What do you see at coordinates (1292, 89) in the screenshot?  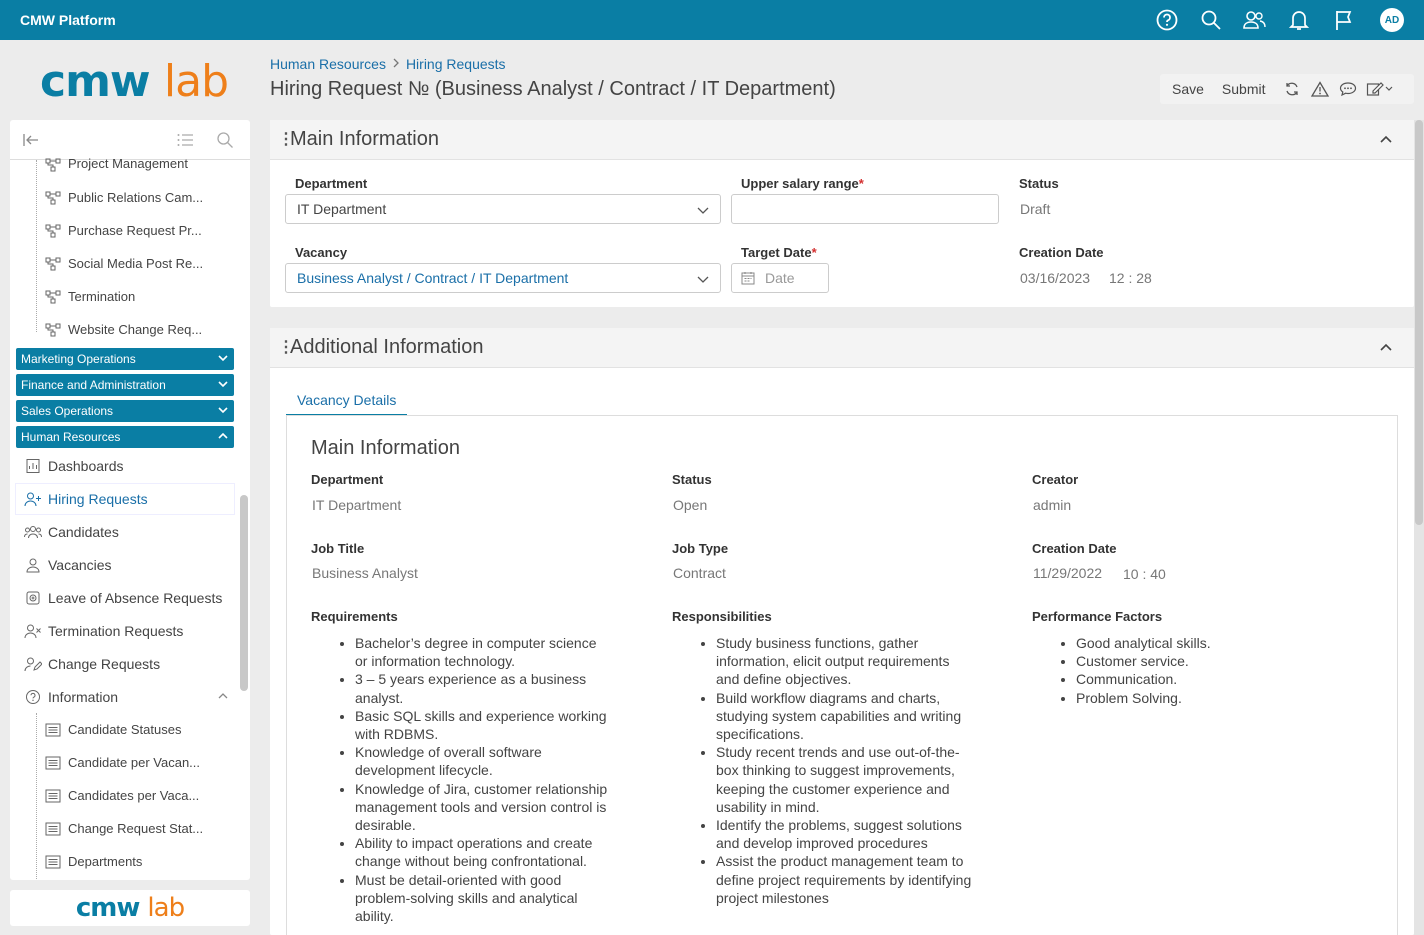 I see `refresh-icon` at bounding box center [1292, 89].